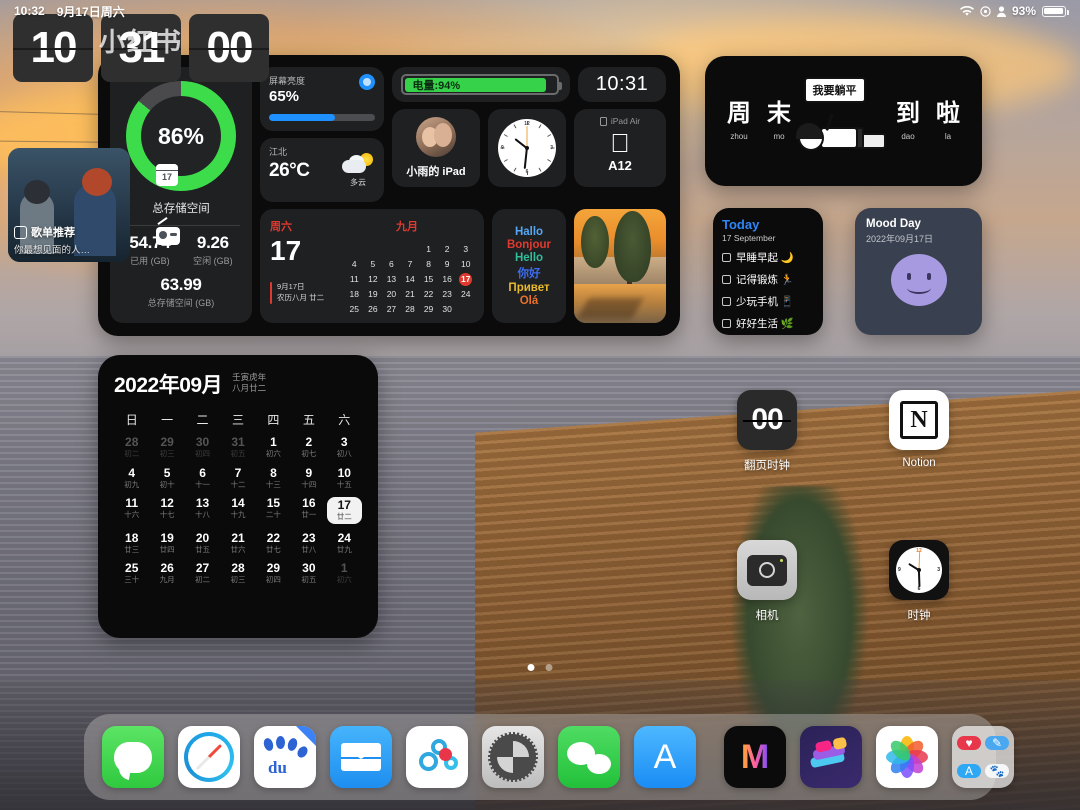 This screenshot has height=810, width=1080. I want to click on mini-calendar-day: 10, so click(465, 264).